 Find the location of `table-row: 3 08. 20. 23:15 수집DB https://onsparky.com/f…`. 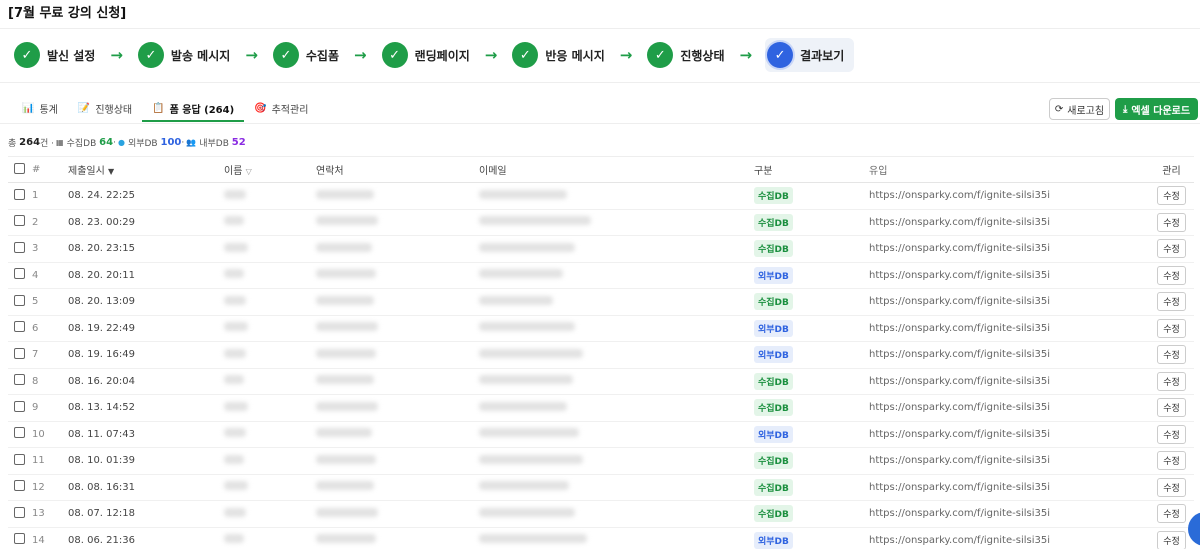

table-row: 3 08. 20. 23:15 수집DB https://onsparky.com/f… is located at coordinates (601, 249).